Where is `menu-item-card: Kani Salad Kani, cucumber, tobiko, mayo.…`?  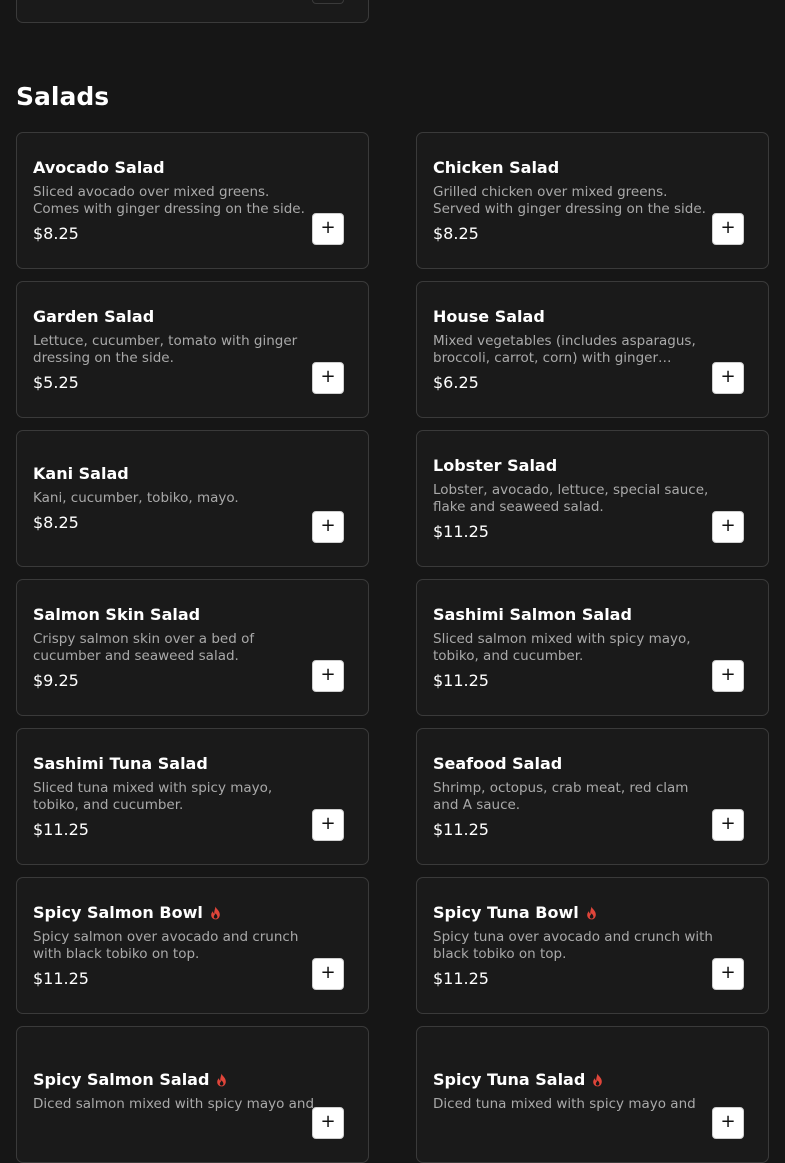 menu-item-card: Kani Salad Kani, cucumber, tobiko, mayo.… is located at coordinates (192, 498).